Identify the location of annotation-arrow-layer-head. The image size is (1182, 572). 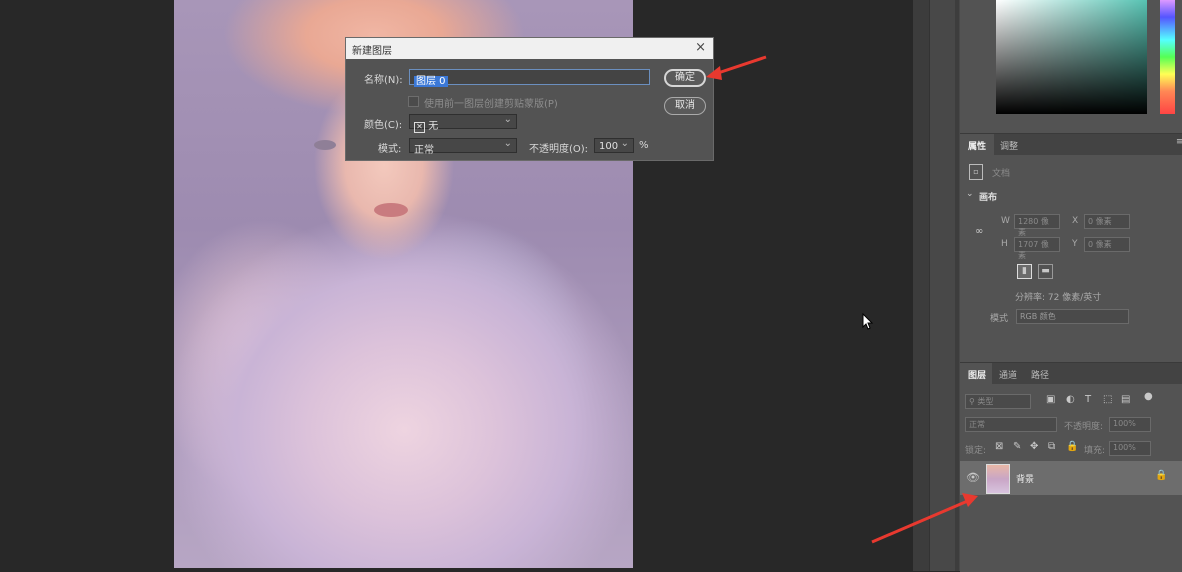
(970, 500).